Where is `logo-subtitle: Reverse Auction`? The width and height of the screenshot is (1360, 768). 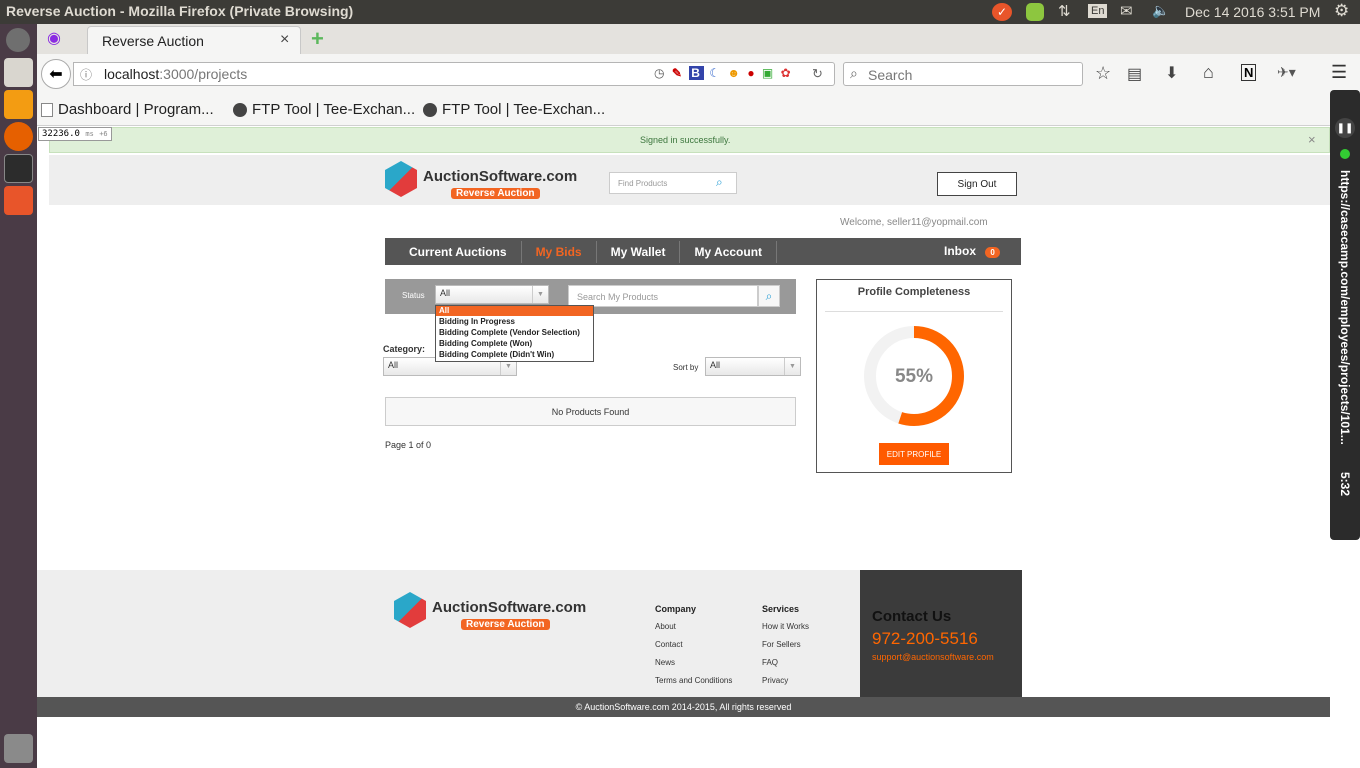
logo-subtitle: Reverse Auction is located at coordinates (495, 193).